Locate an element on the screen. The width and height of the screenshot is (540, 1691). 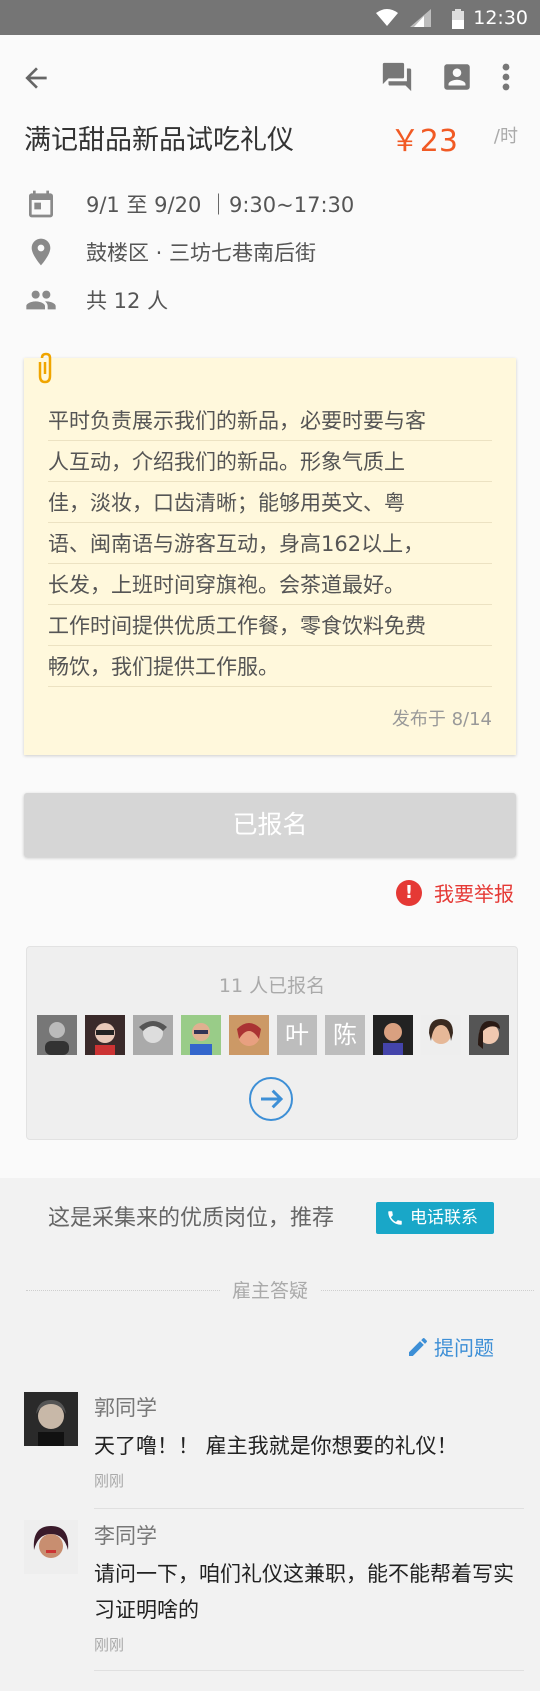
signal-icon is located at coordinates (420, 18).